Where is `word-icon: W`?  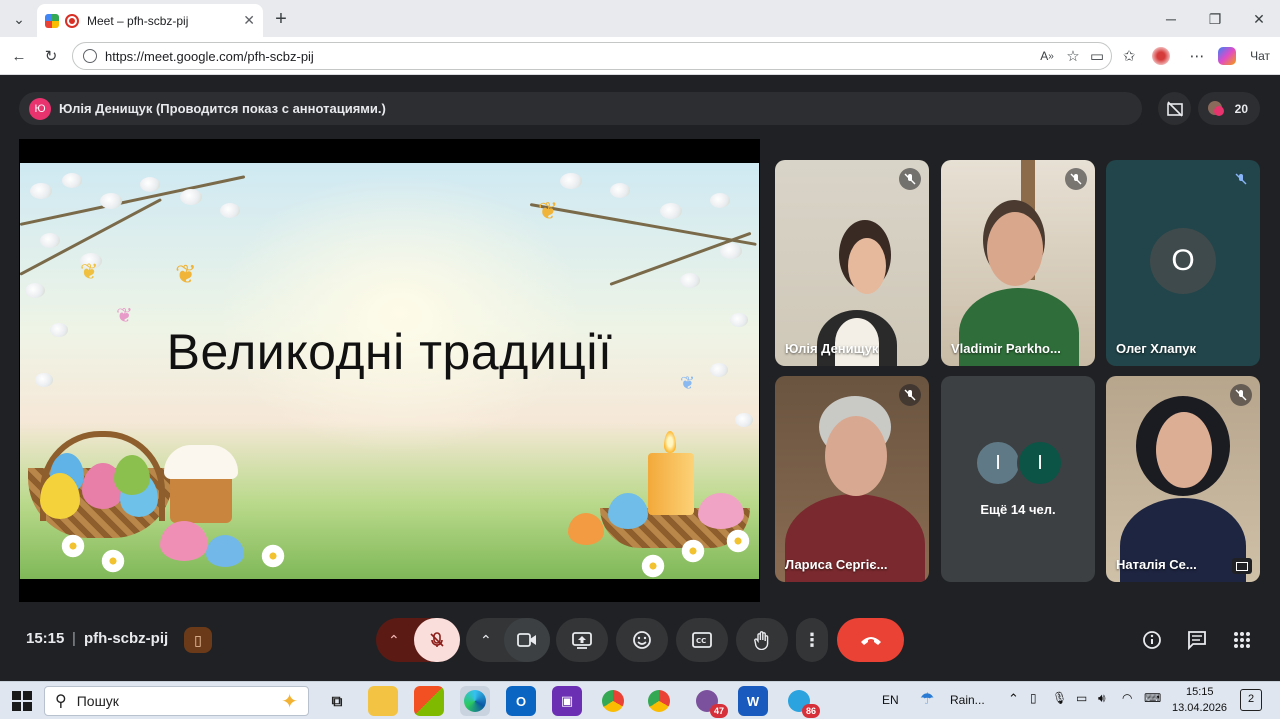 word-icon: W is located at coordinates (753, 701).